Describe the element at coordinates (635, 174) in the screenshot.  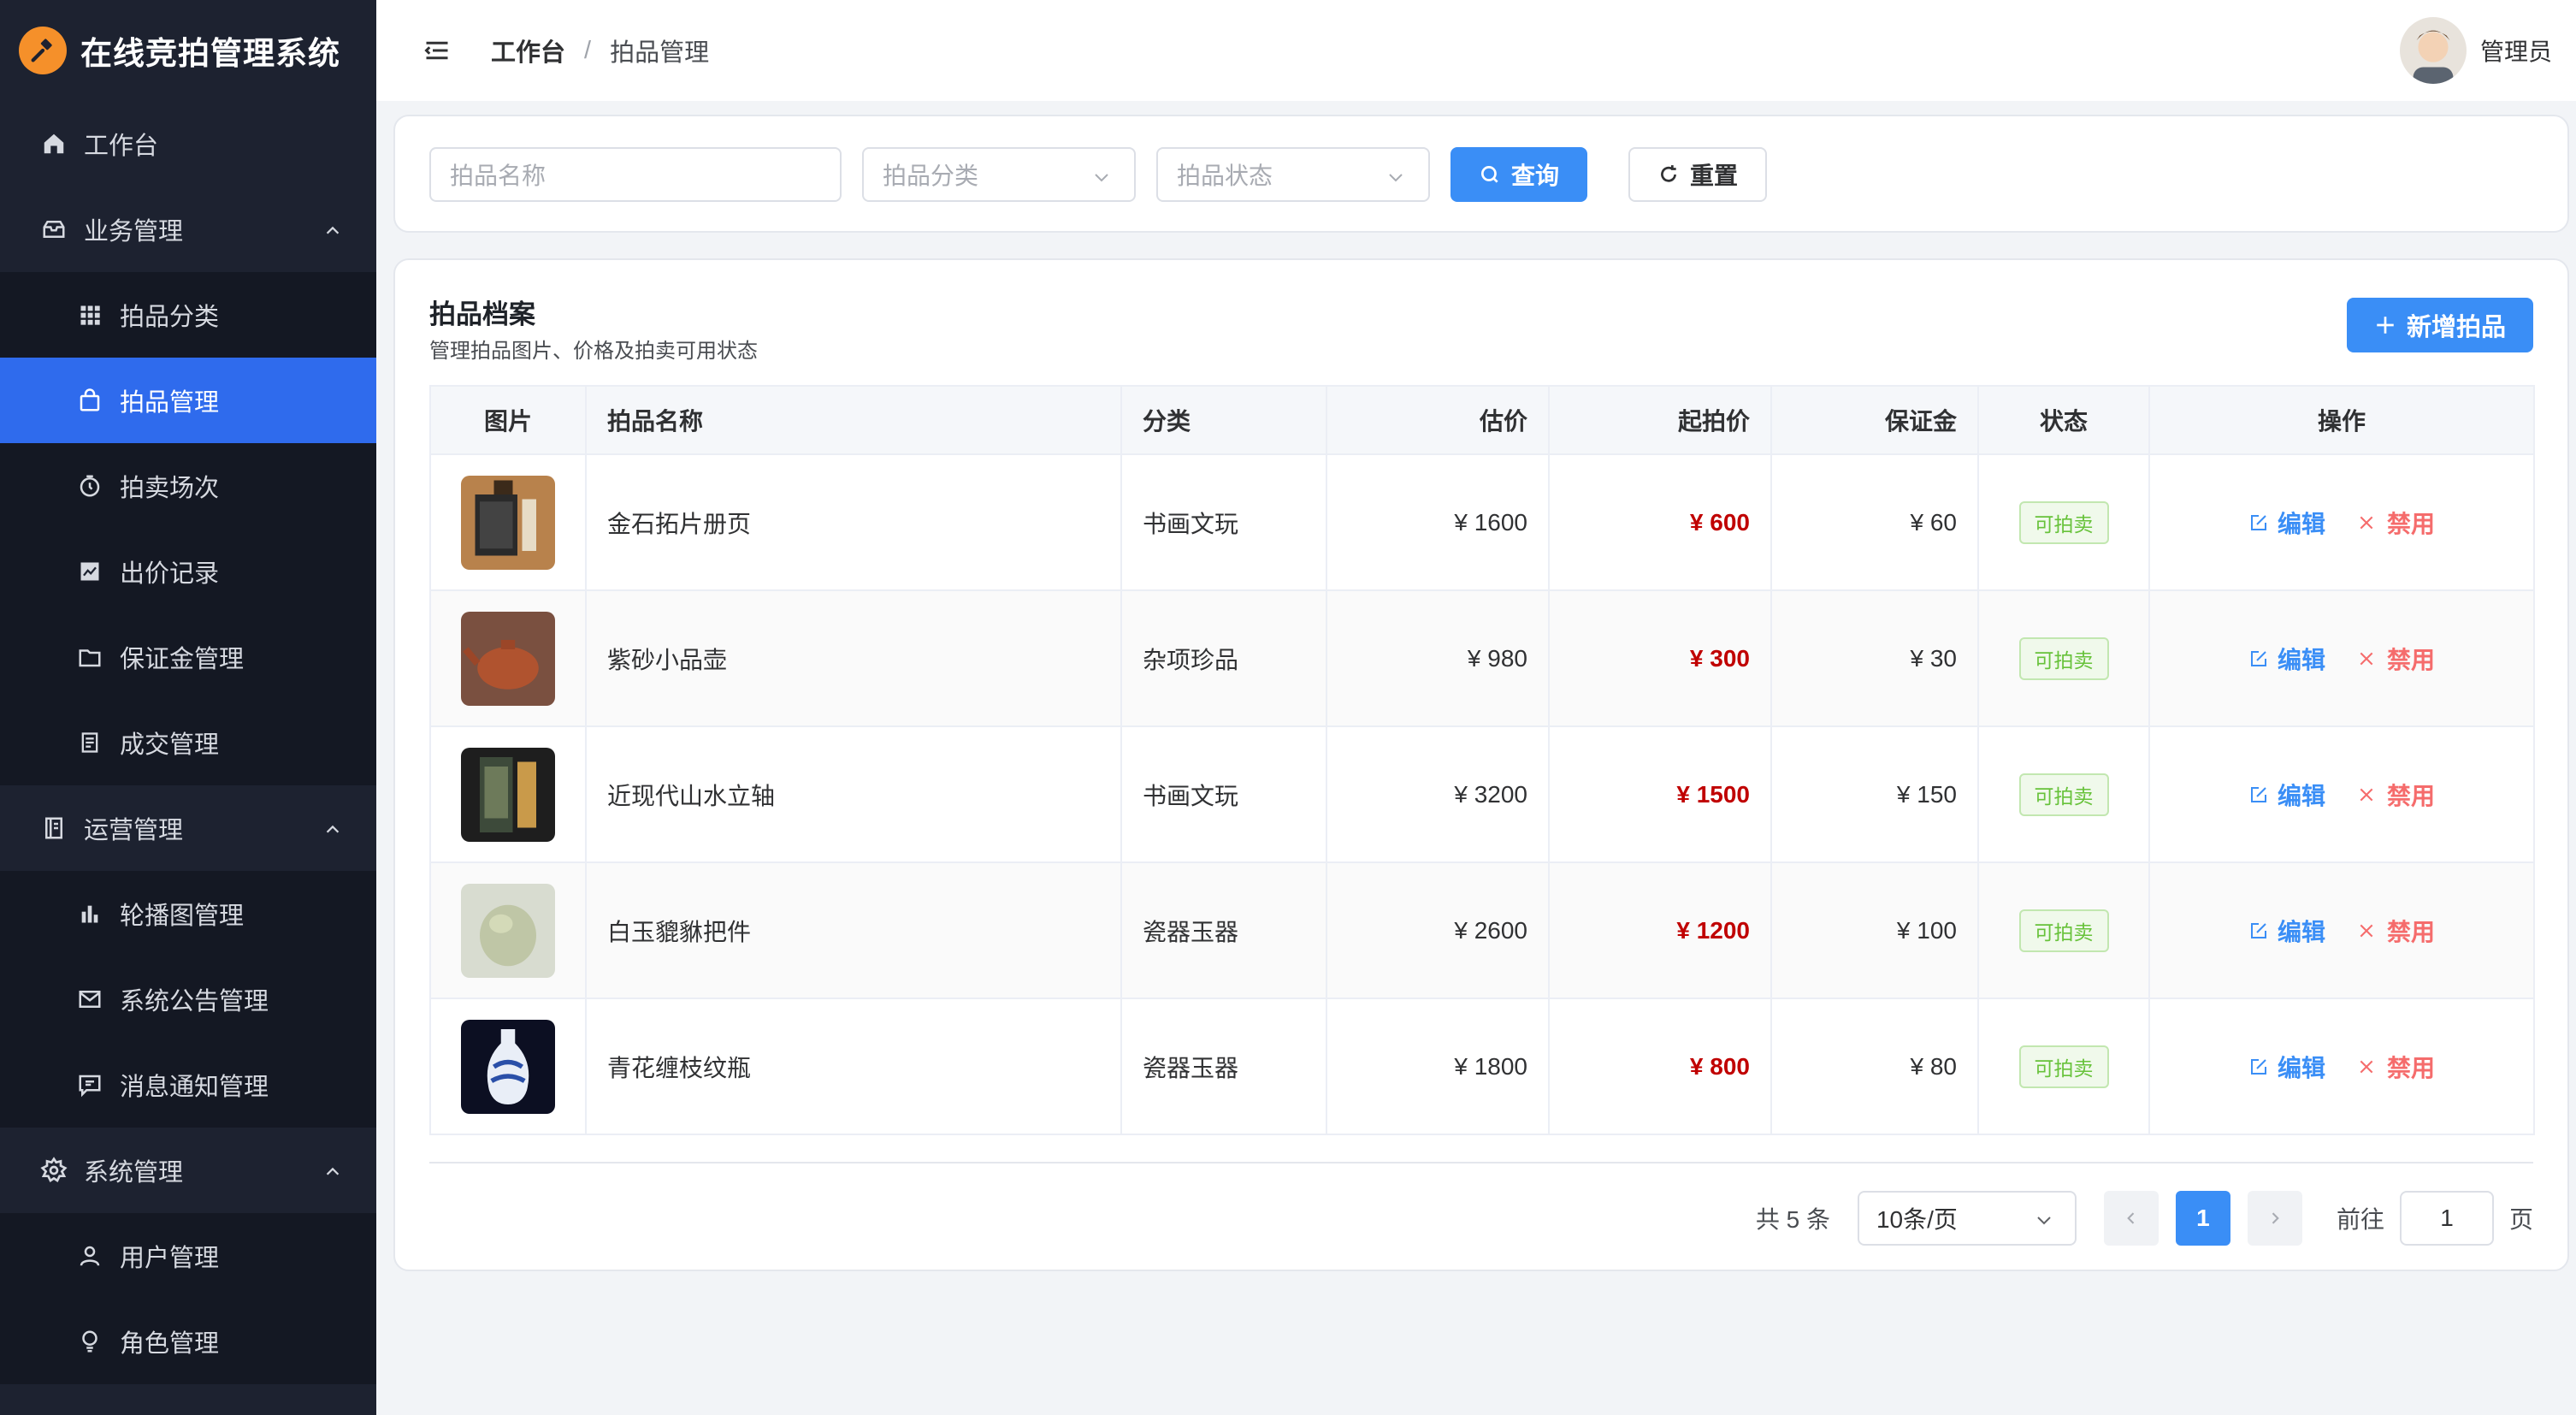
I see `item-name-input: 拍品名称` at that location.